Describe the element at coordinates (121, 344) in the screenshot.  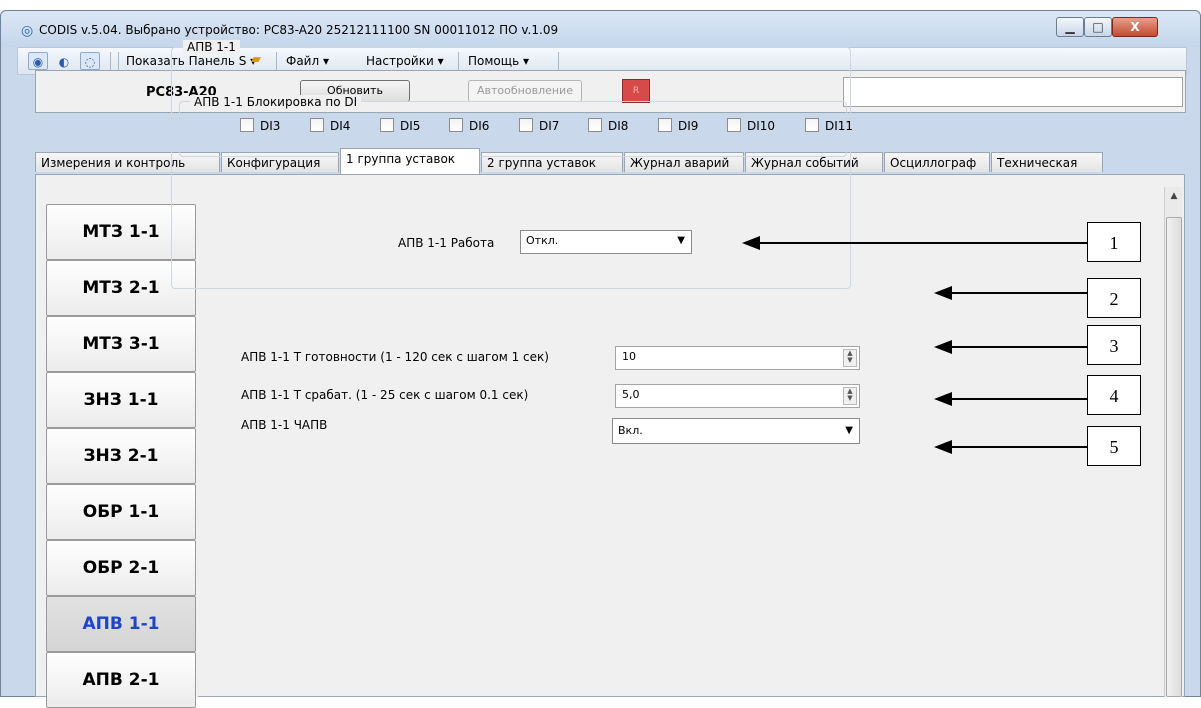
I see `sidebar-item-mtz-3: МТЗ 3-1` at that location.